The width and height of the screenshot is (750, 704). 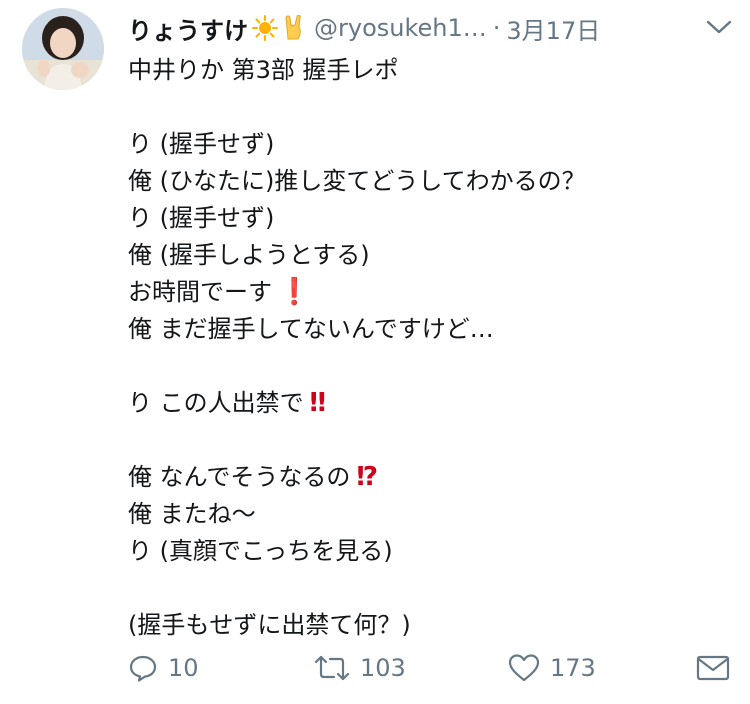 What do you see at coordinates (183, 668) in the screenshot?
I see `reply-count: 10` at bounding box center [183, 668].